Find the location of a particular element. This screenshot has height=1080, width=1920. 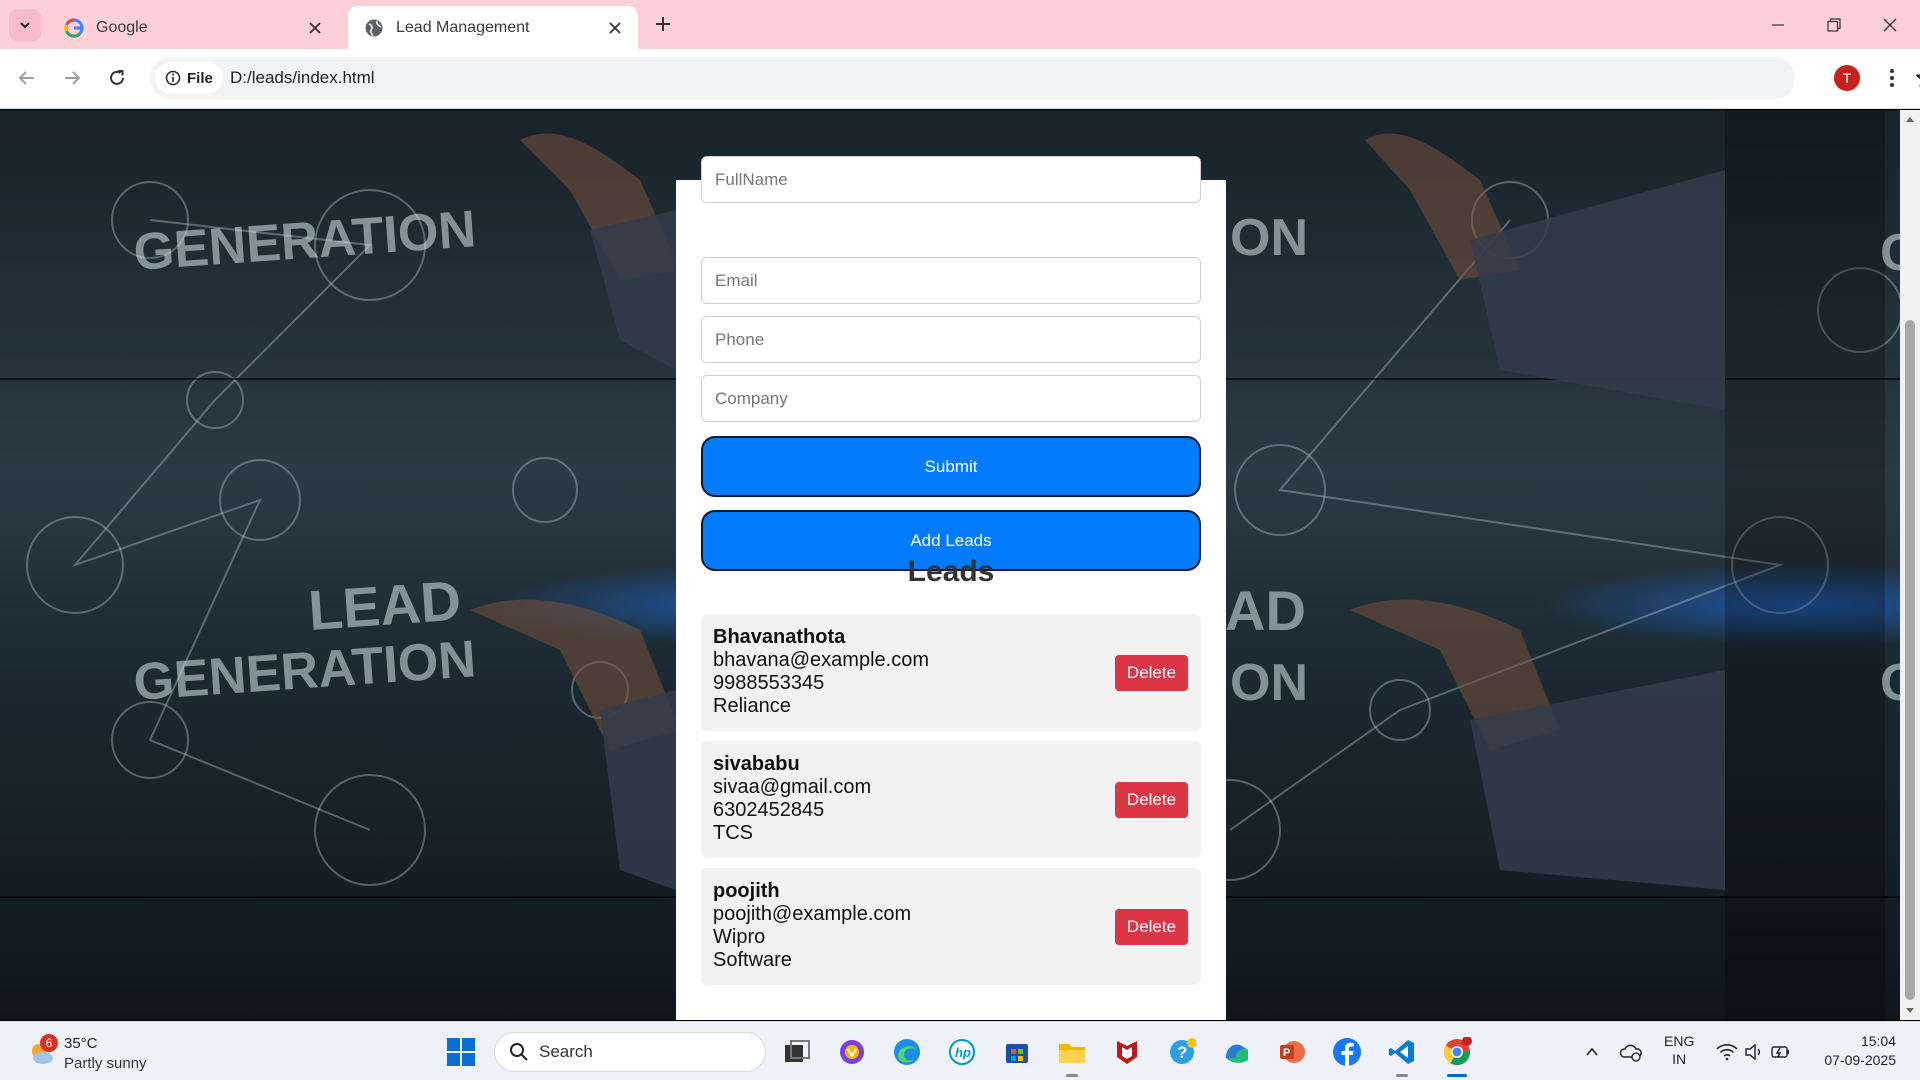

forward-button is located at coordinates (72, 78).